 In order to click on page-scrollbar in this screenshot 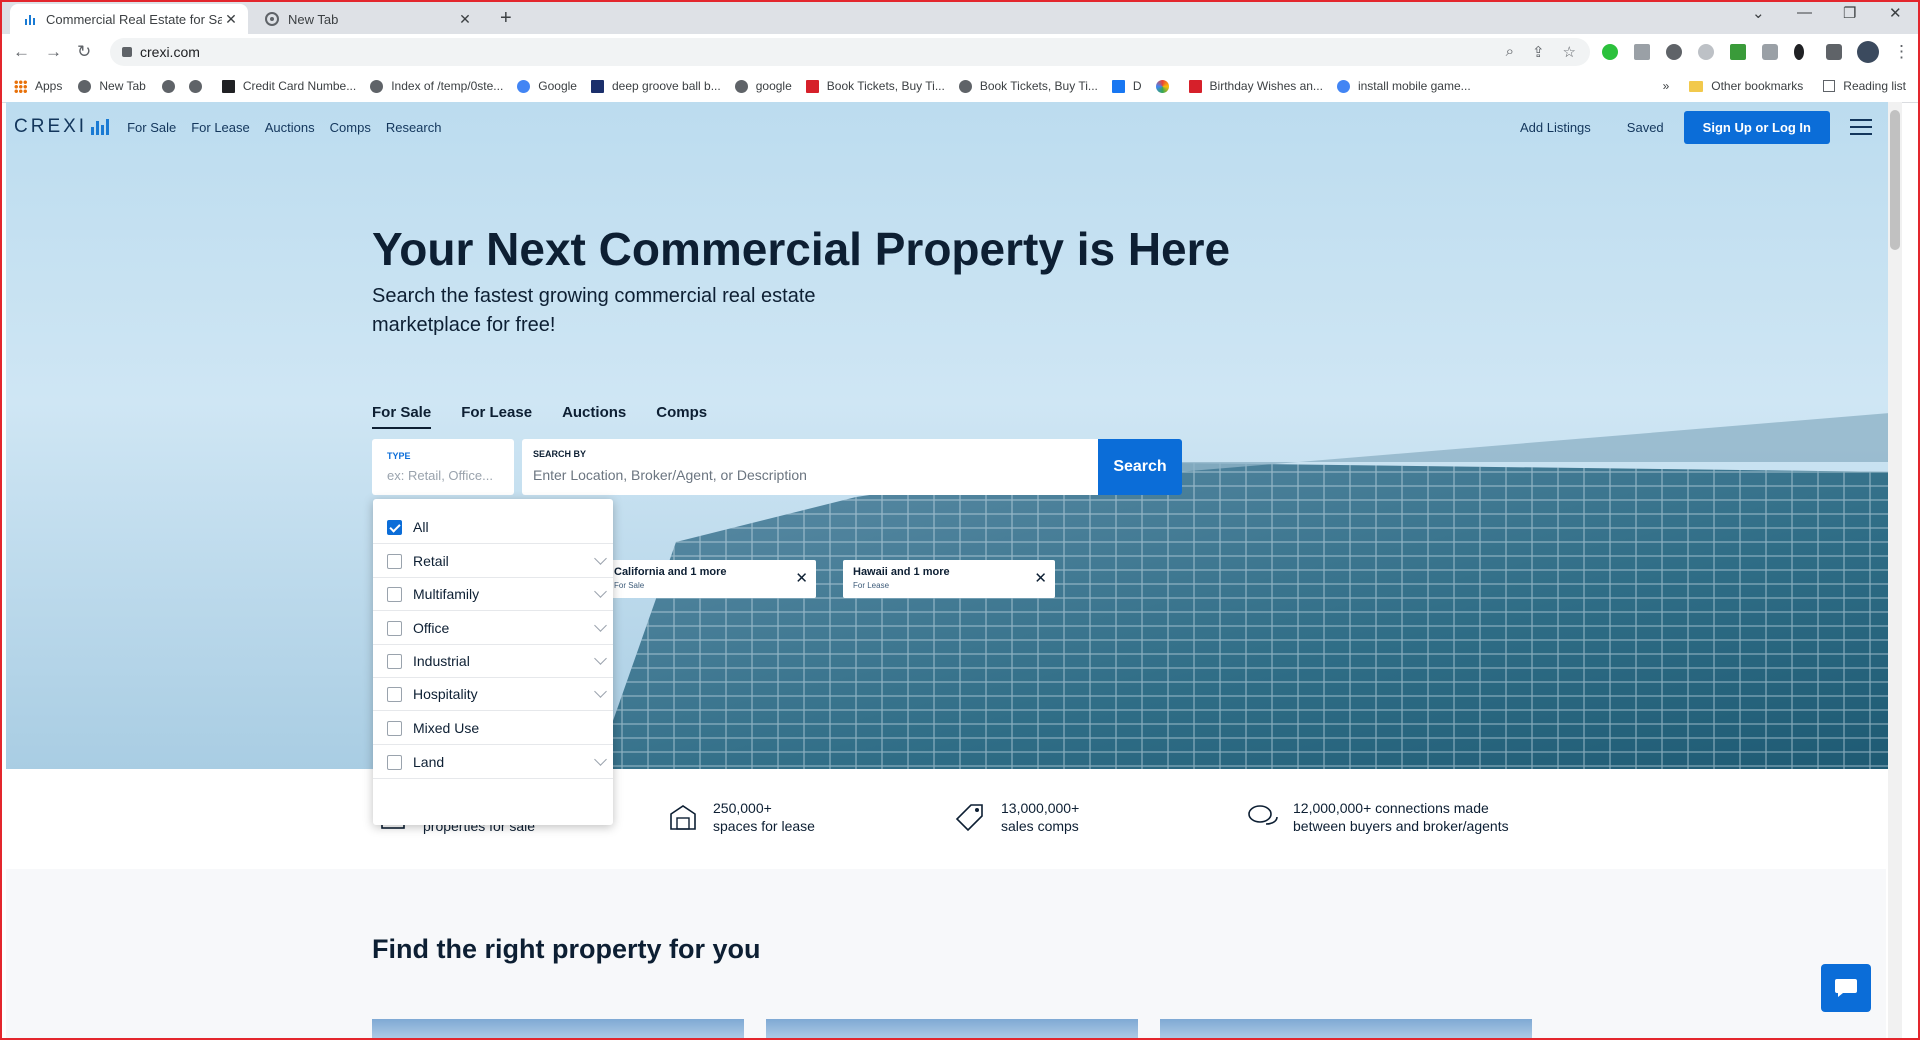, I will do `click(1895, 570)`.